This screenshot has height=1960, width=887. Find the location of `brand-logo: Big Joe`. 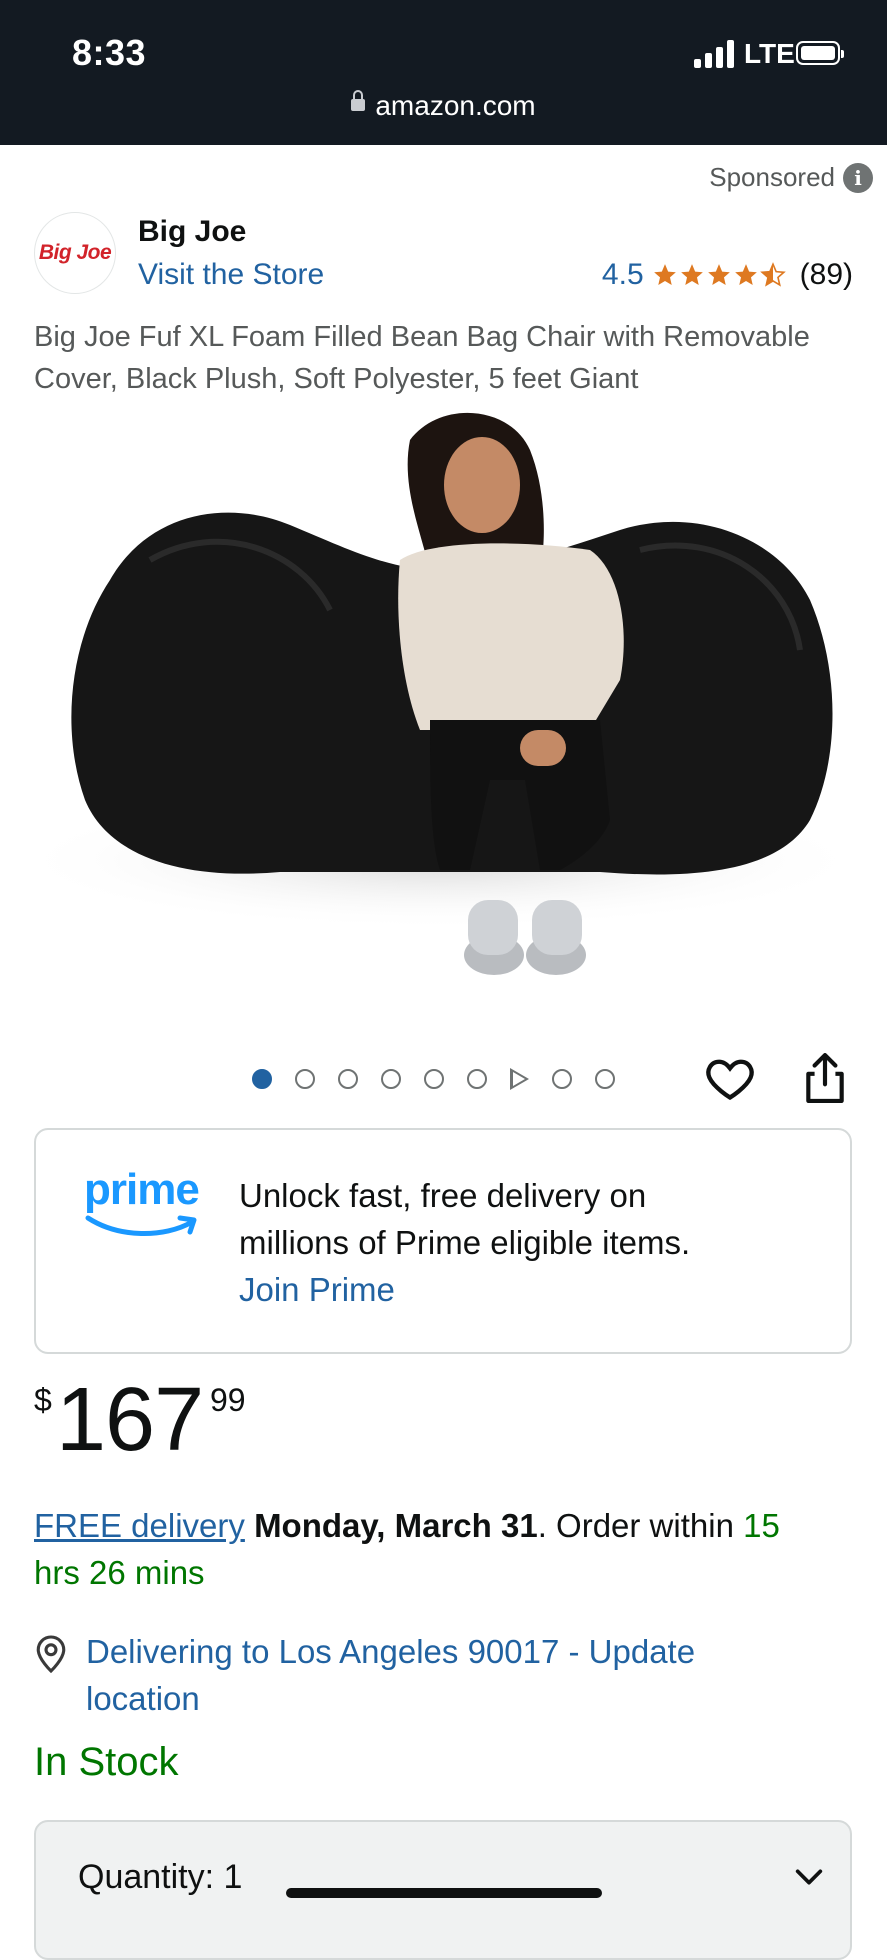

brand-logo: Big Joe is located at coordinates (75, 253).